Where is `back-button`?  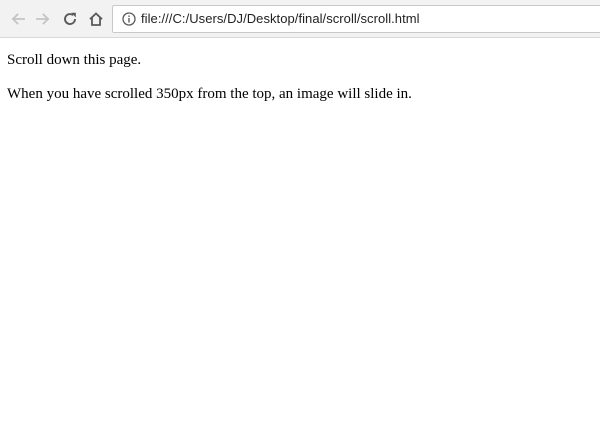
back-button is located at coordinates (18, 19).